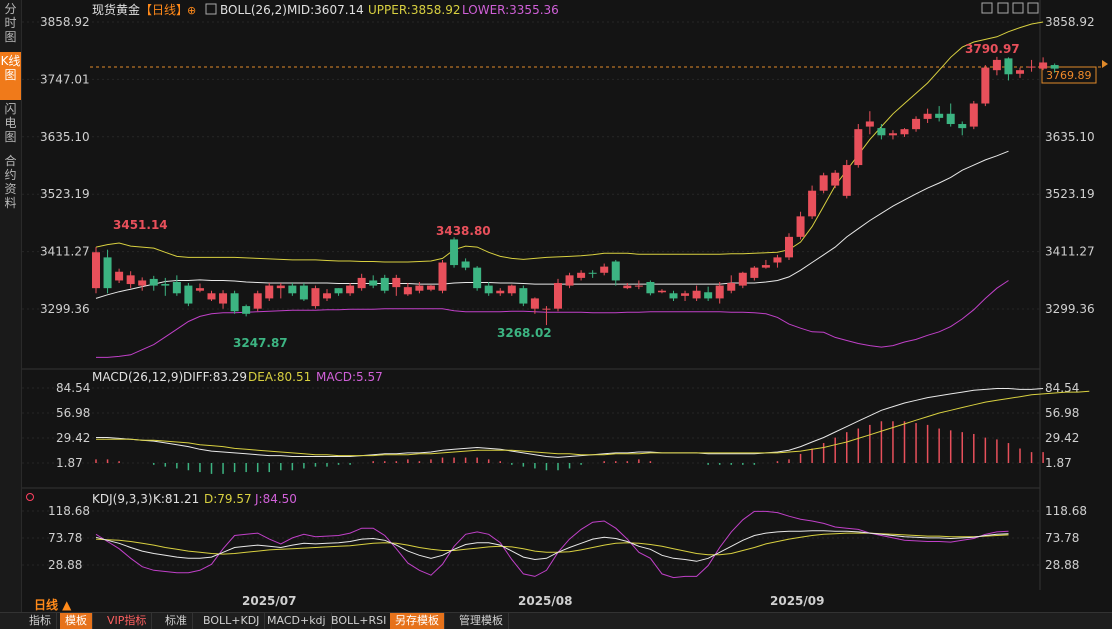 Image resolution: width=1112 pixels, height=629 pixels. I want to click on macd-value-label: MACD:5.57, so click(349, 377).